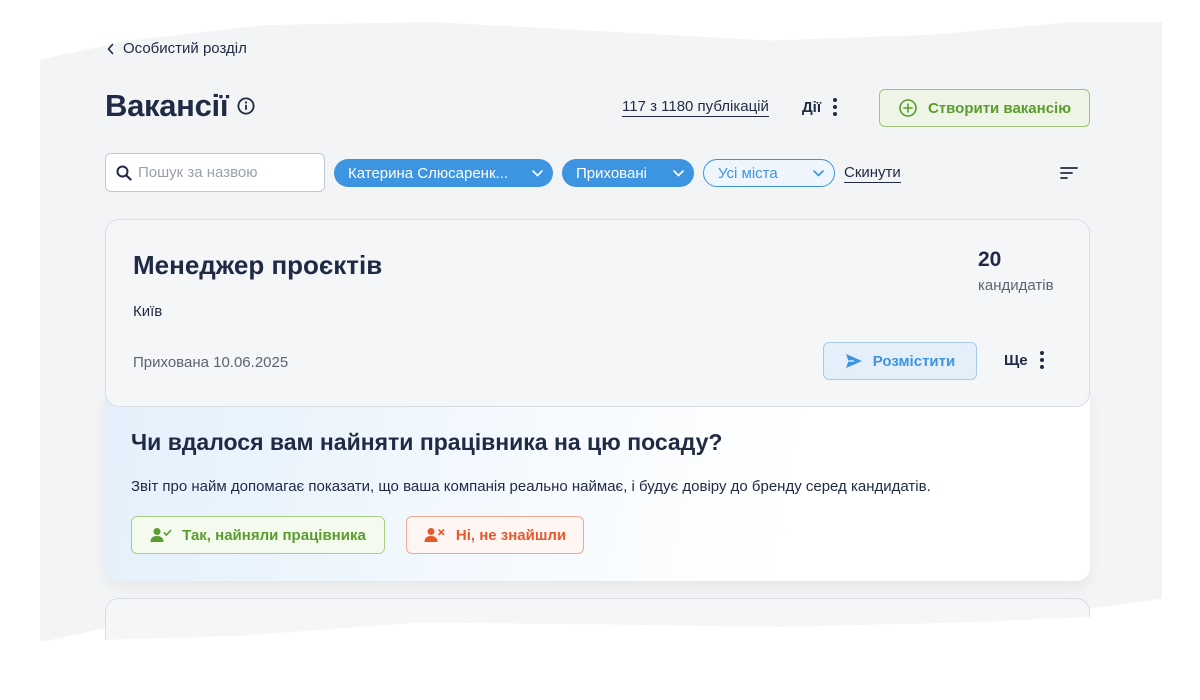 The height and width of the screenshot is (700, 1200). What do you see at coordinates (167, 105) in the screenshot?
I see `page-title: Вакансії` at bounding box center [167, 105].